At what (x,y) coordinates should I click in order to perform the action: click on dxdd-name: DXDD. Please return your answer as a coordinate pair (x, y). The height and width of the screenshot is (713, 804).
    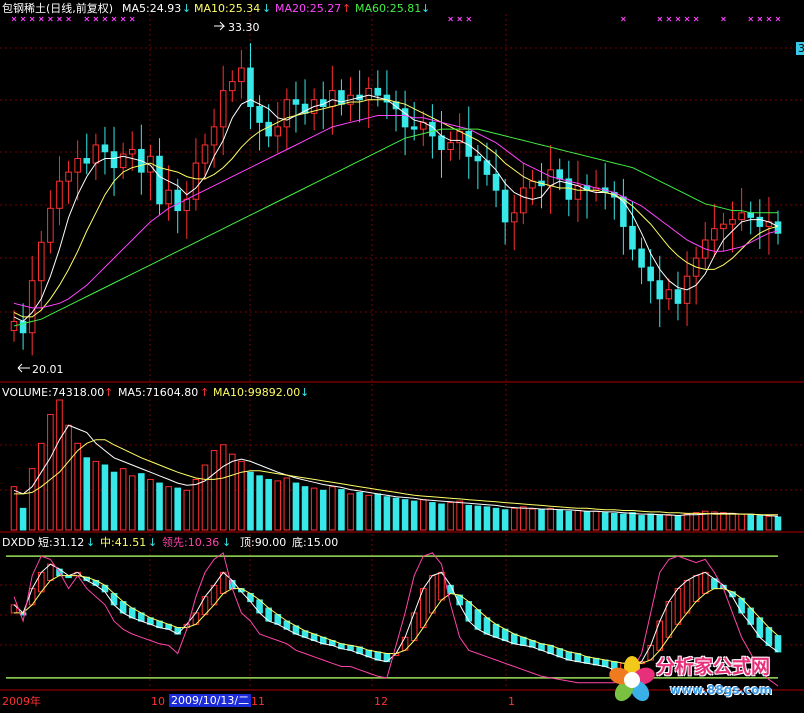
    Looking at the image, I should click on (18, 542).